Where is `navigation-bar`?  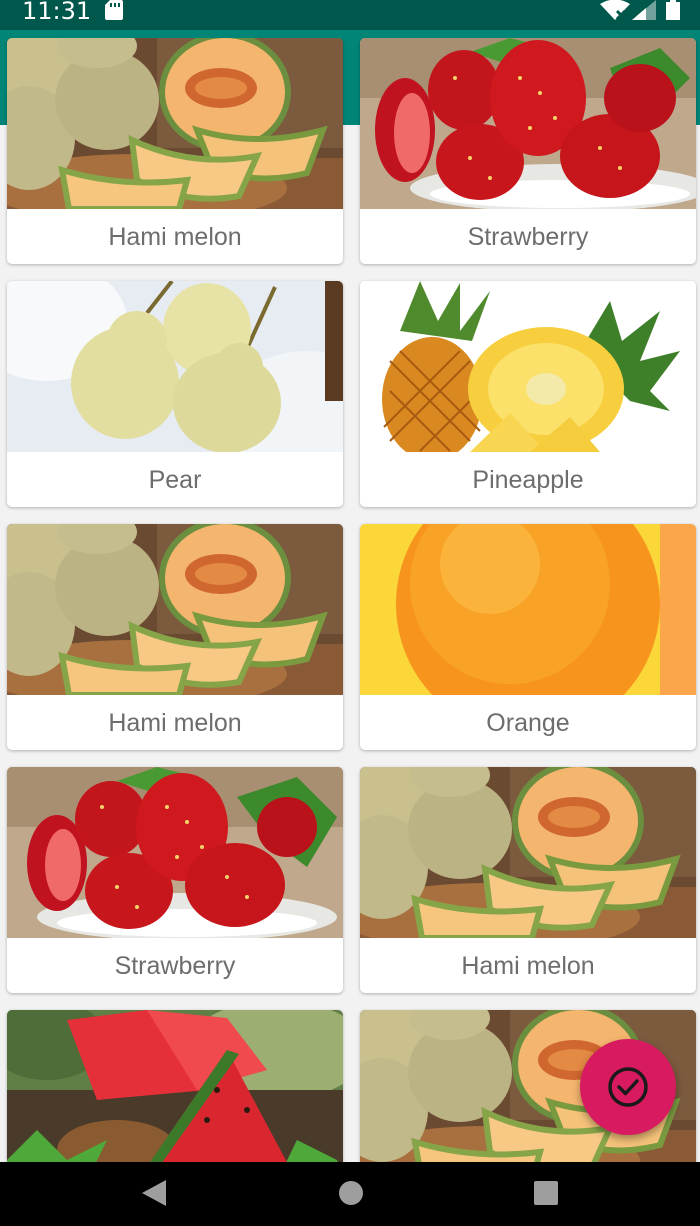
navigation-bar is located at coordinates (350, 1194).